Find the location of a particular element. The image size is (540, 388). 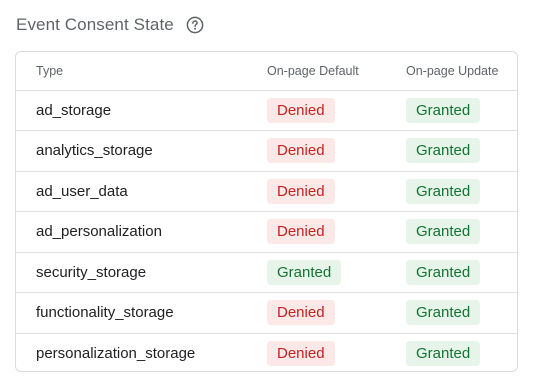

consent-type: ad_personalization is located at coordinates (141, 232).